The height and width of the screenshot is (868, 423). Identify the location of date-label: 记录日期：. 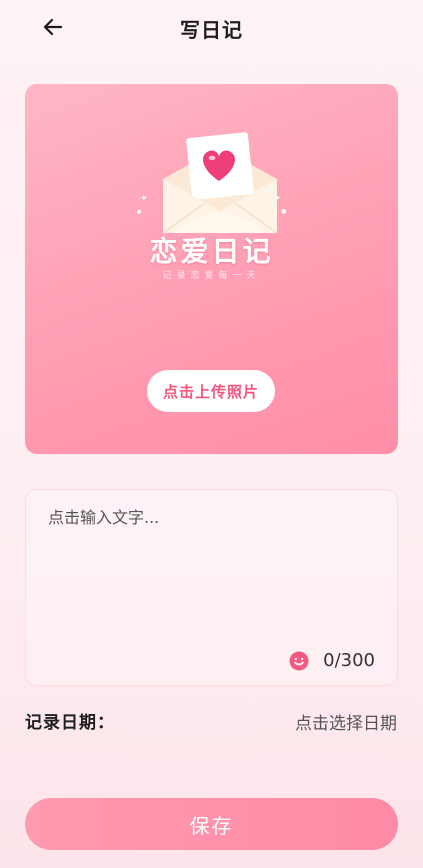
(70, 723).